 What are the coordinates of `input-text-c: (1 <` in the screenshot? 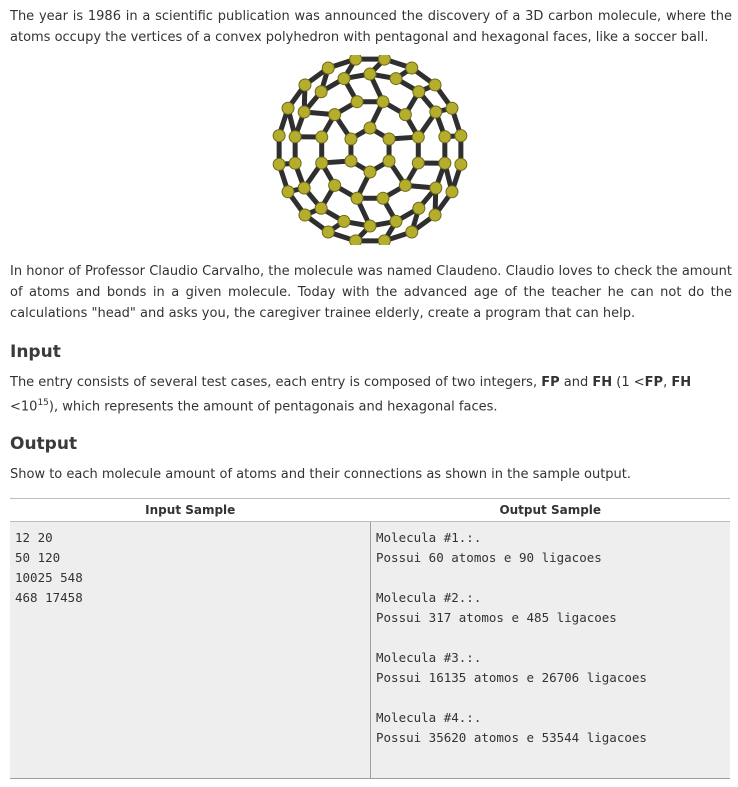 It's located at (628, 382).